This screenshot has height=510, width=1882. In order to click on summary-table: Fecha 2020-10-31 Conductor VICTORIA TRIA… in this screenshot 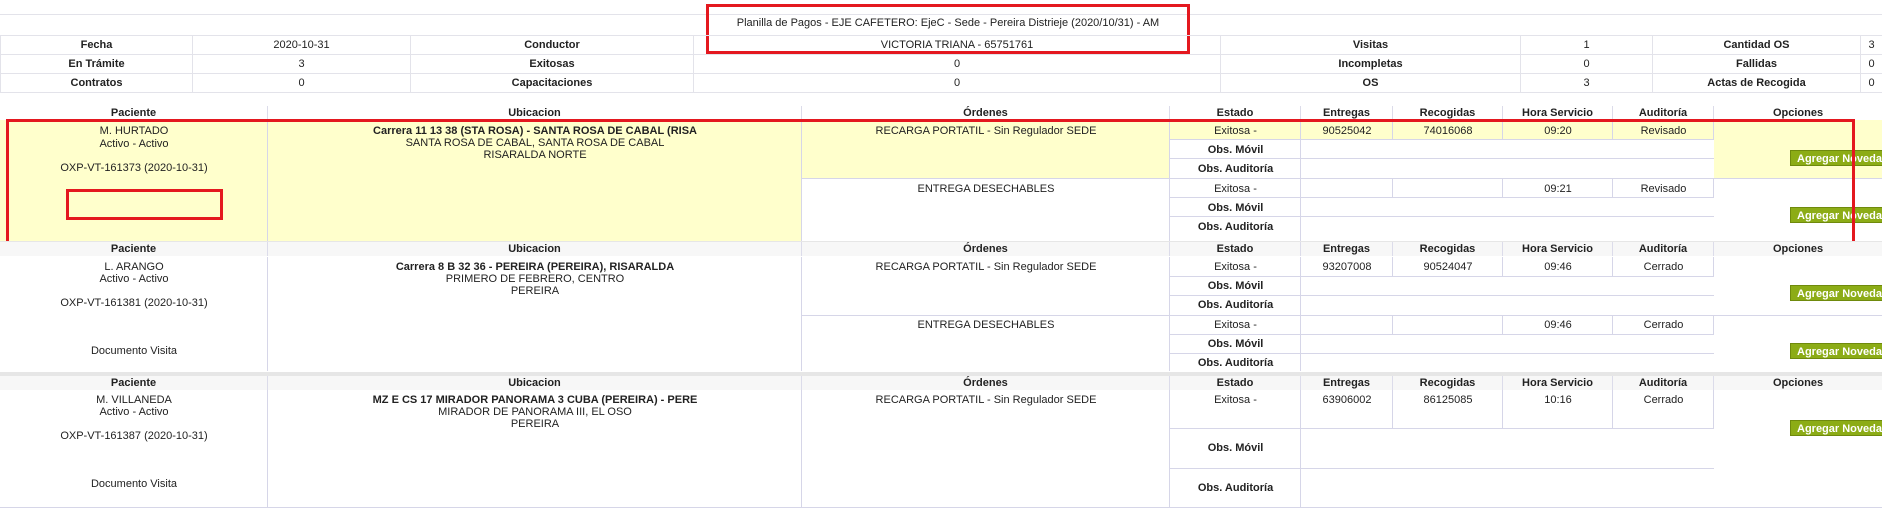, I will do `click(941, 64)`.